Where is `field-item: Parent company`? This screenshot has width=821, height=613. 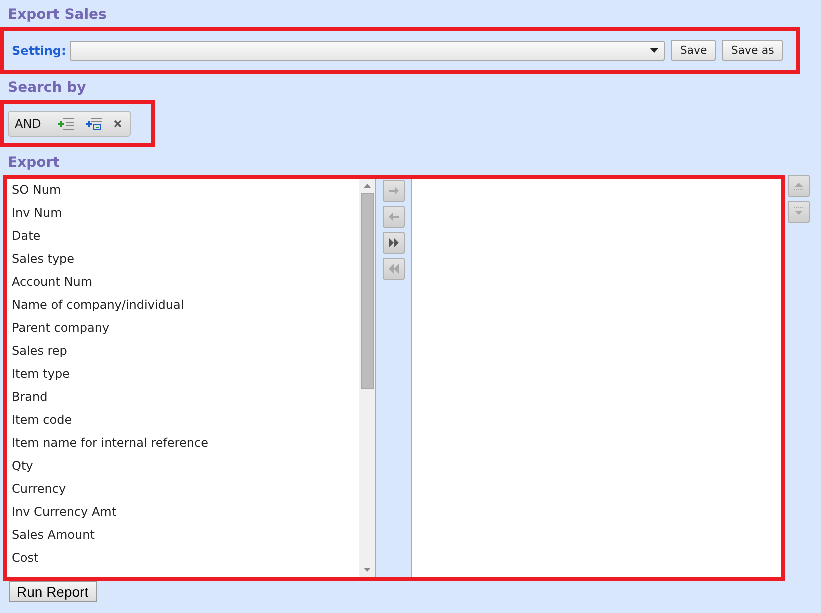 field-item: Parent company is located at coordinates (183, 328).